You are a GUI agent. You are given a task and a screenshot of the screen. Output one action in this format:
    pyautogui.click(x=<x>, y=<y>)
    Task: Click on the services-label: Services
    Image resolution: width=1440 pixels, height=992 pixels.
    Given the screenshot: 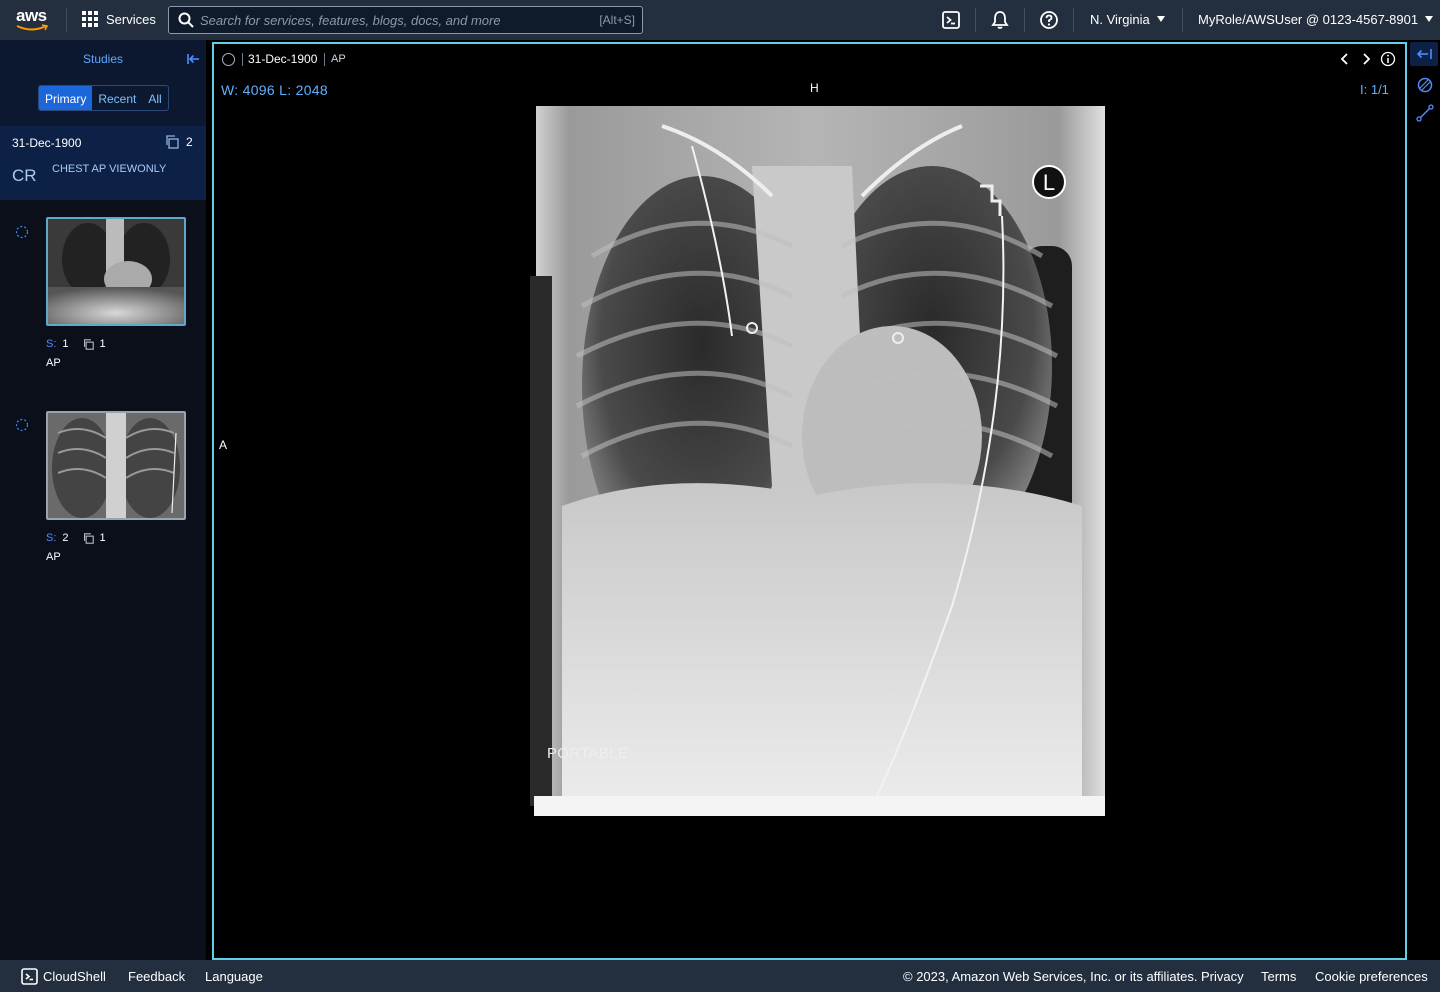 What is the action you would take?
    pyautogui.click(x=131, y=19)
    